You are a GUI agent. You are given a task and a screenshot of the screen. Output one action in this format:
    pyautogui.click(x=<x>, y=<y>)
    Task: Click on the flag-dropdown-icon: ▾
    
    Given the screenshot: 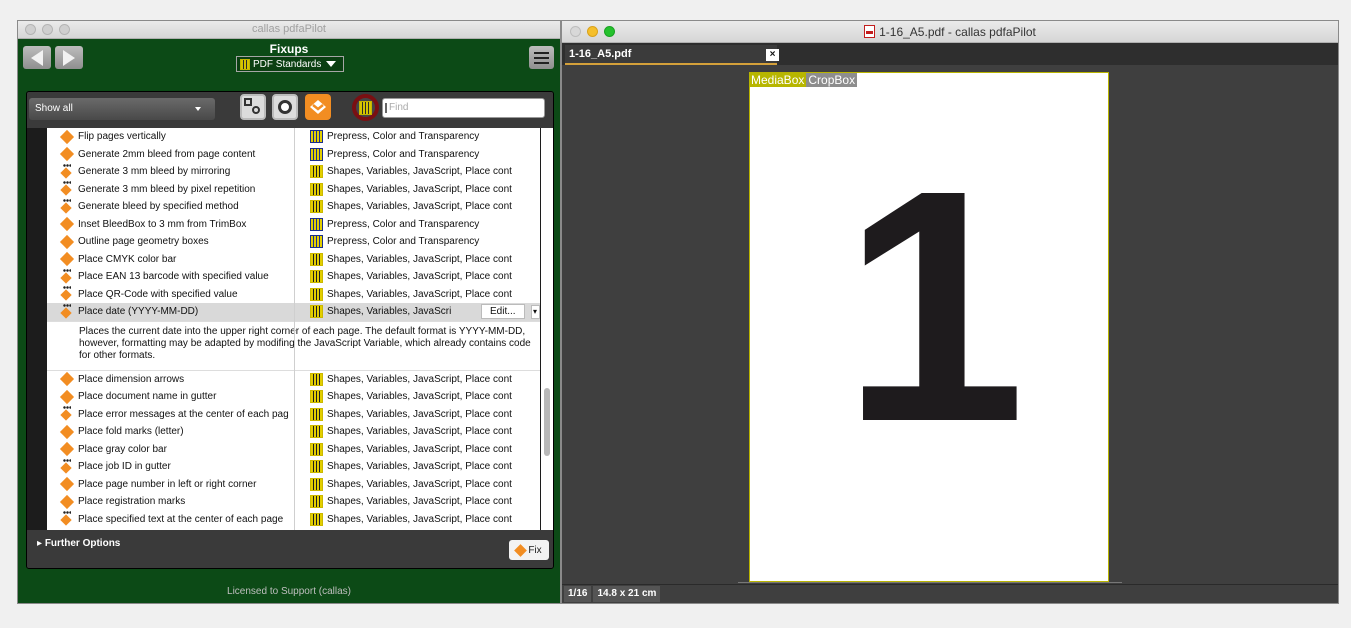 What is the action you would take?
    pyautogui.click(x=535, y=311)
    